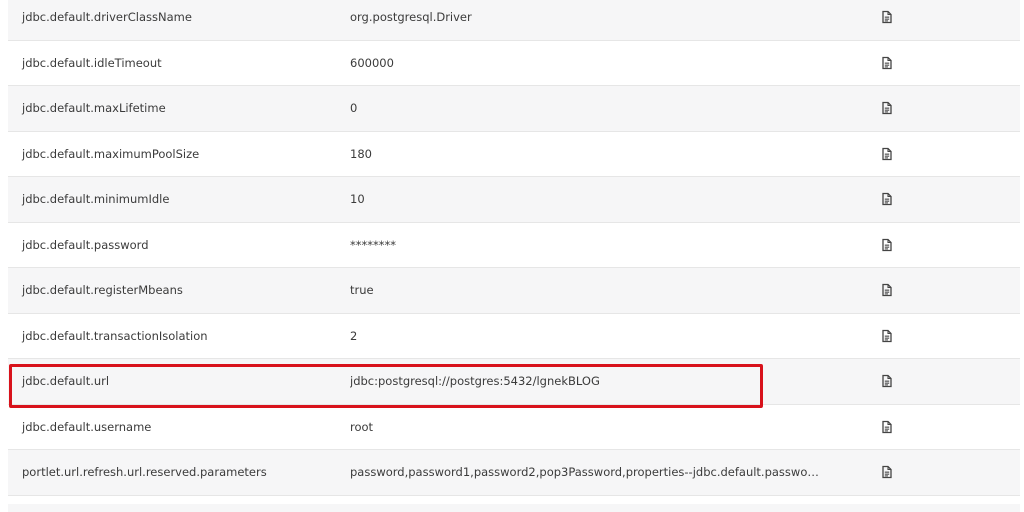 The width and height of the screenshot is (1024, 512). I want to click on property-key: jdbc.default.password, so click(85, 244).